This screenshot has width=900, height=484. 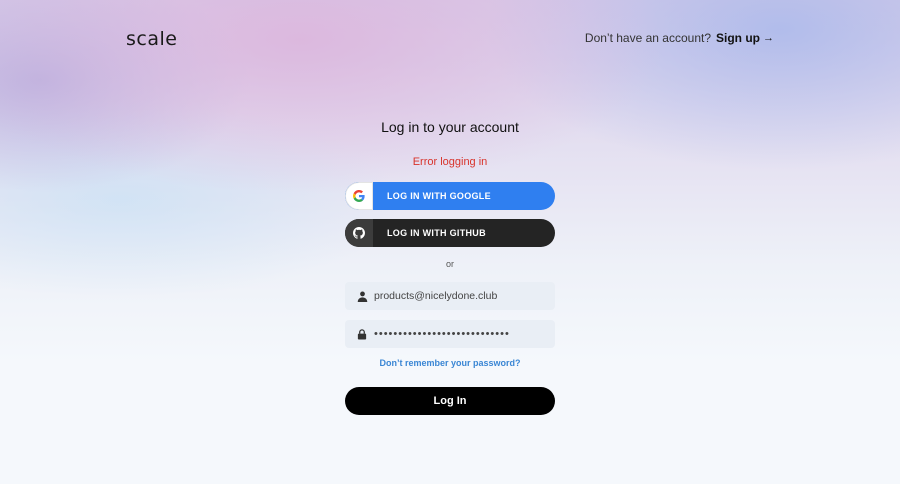 What do you see at coordinates (151, 39) in the screenshot?
I see `logo: scale` at bounding box center [151, 39].